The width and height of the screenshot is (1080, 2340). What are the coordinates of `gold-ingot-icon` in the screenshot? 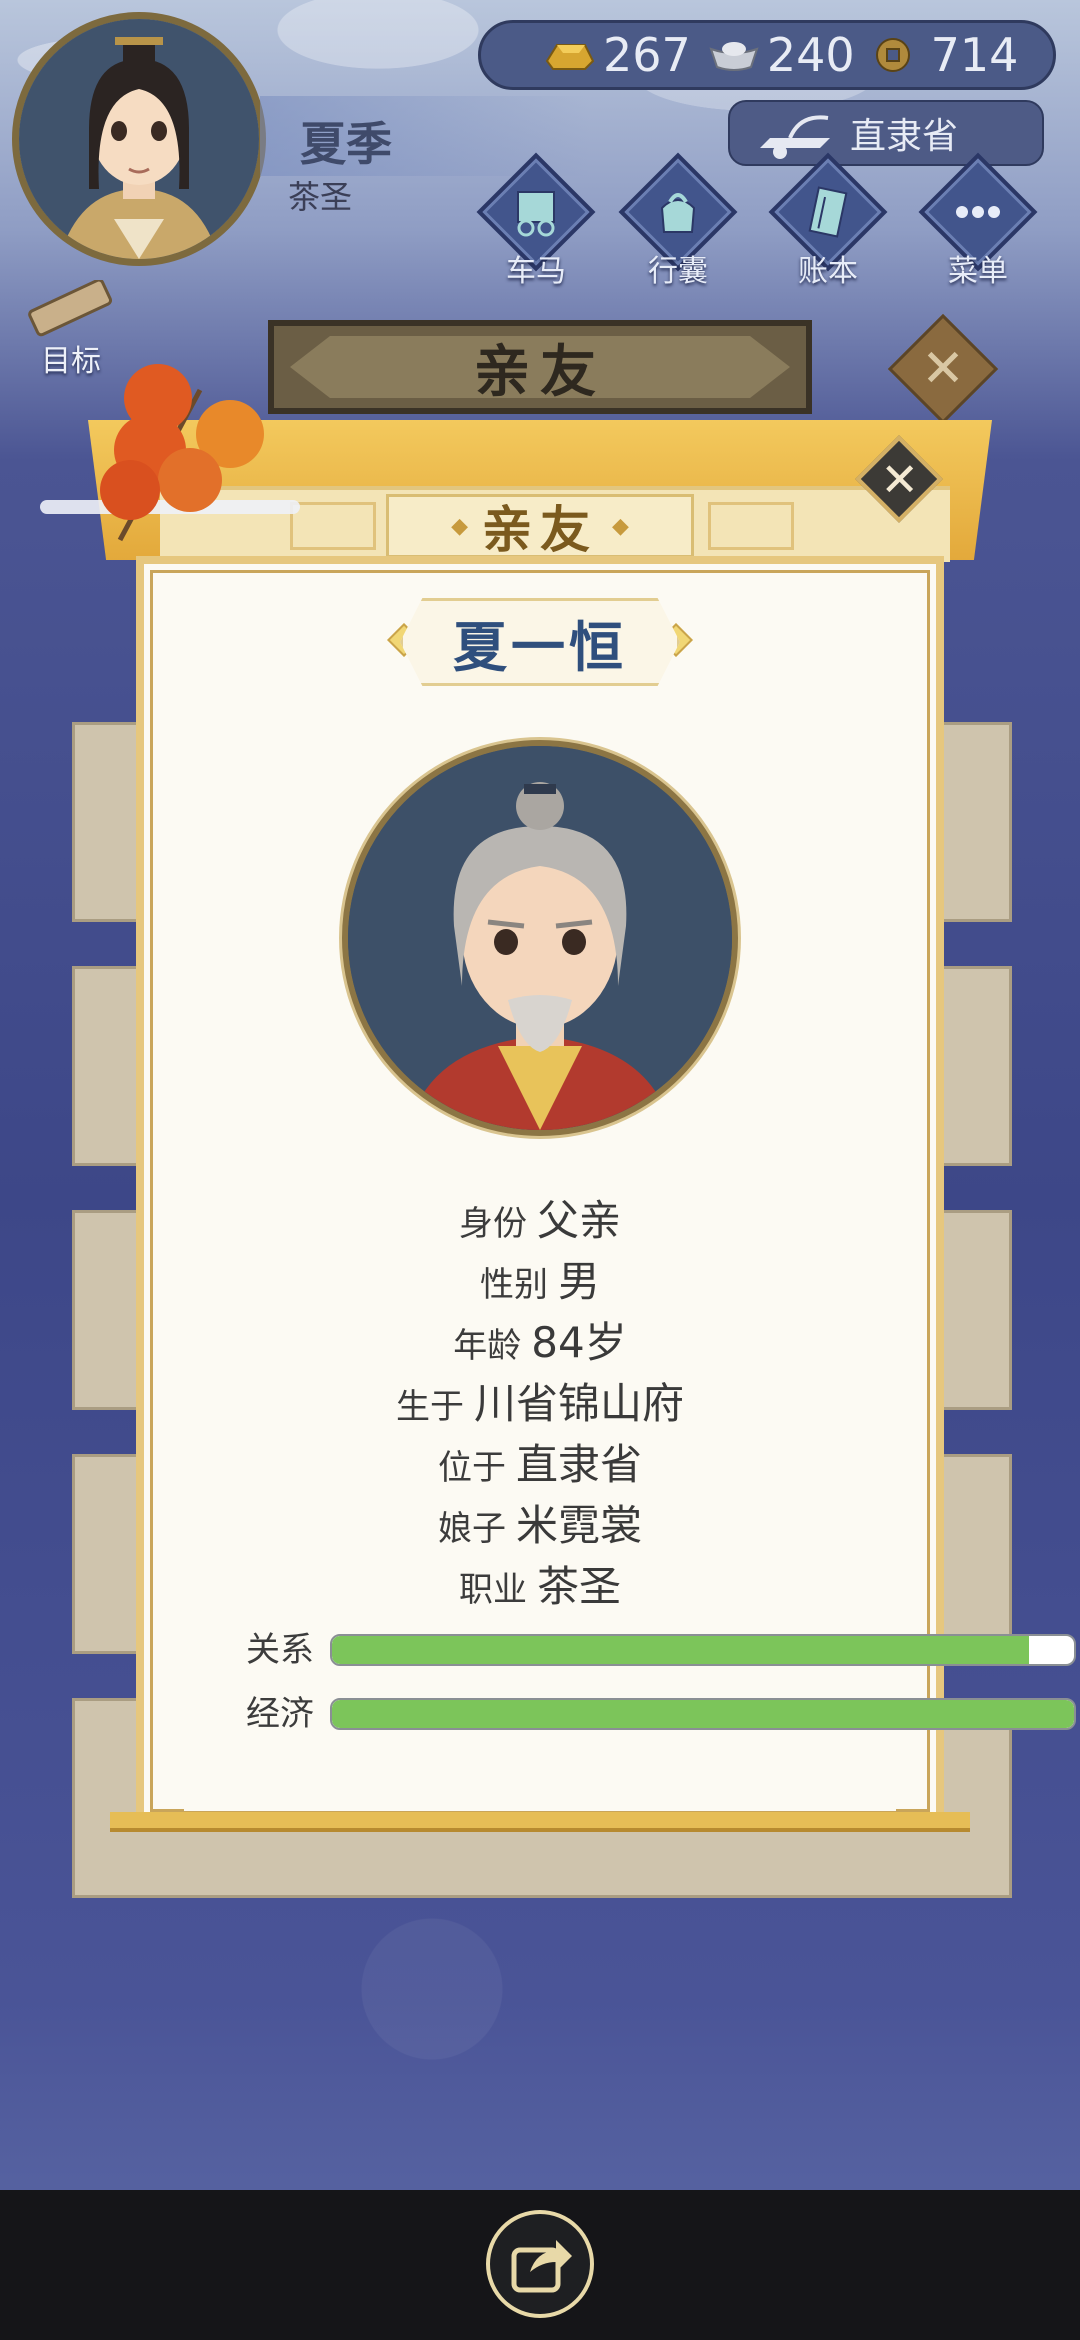 It's located at (570, 57).